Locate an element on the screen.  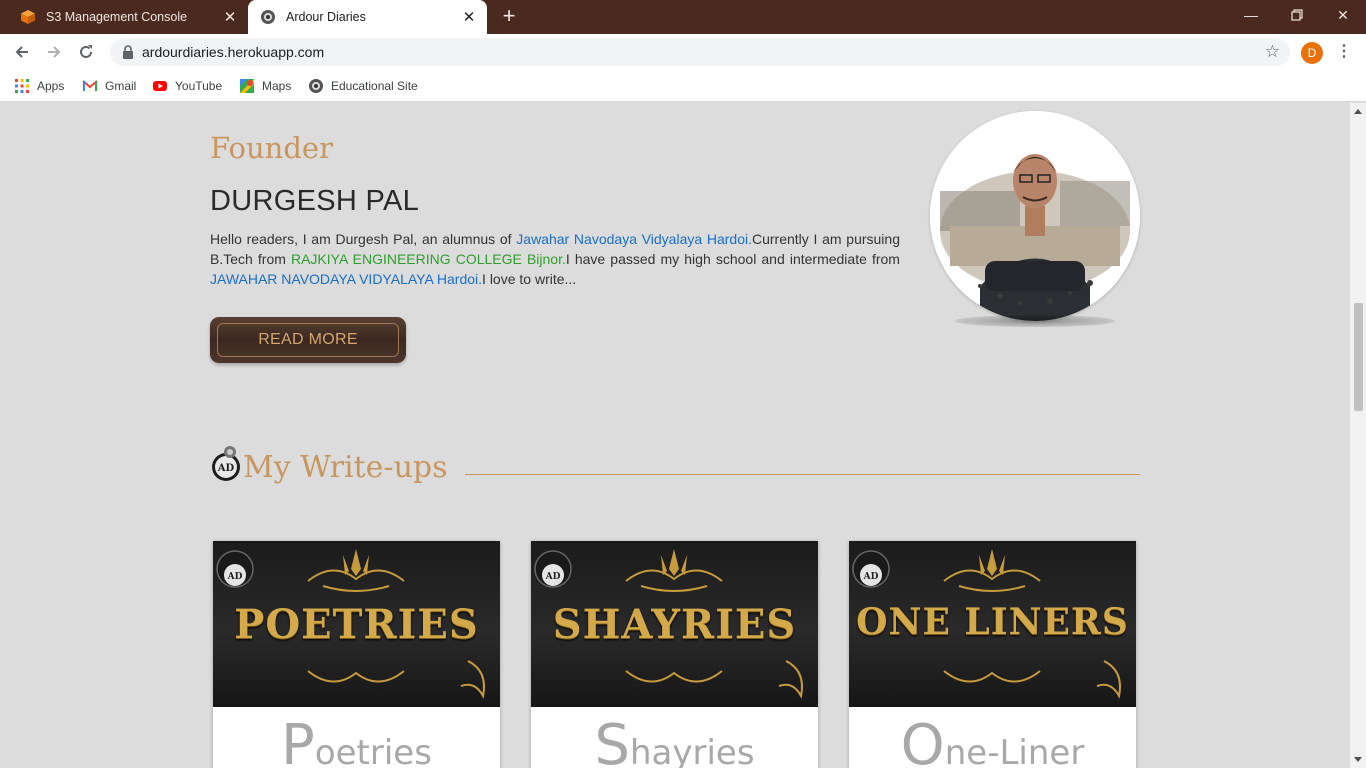
url-text: ardourdiaries.herokuapp.com is located at coordinates (233, 52).